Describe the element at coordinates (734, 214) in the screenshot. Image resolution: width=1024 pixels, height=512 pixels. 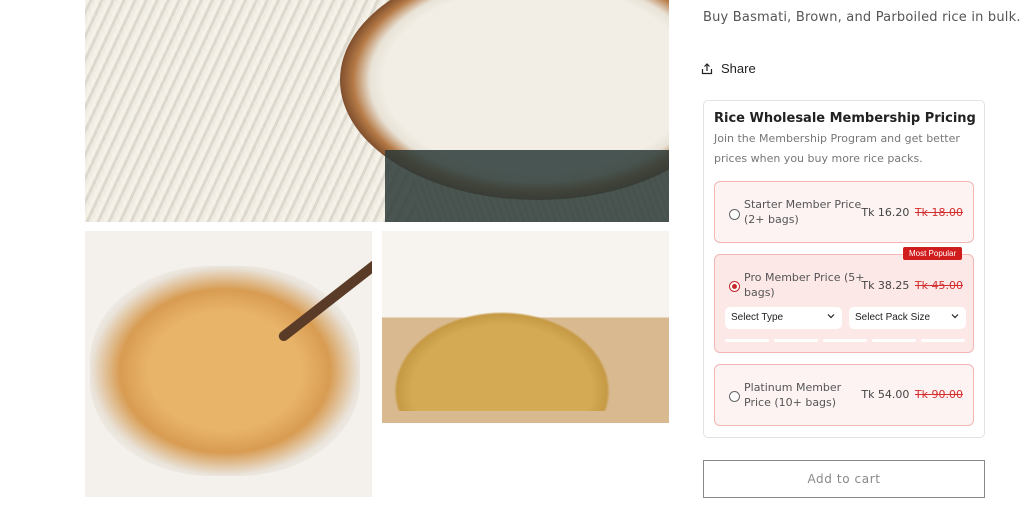
I see `tier-starter-radio` at that location.